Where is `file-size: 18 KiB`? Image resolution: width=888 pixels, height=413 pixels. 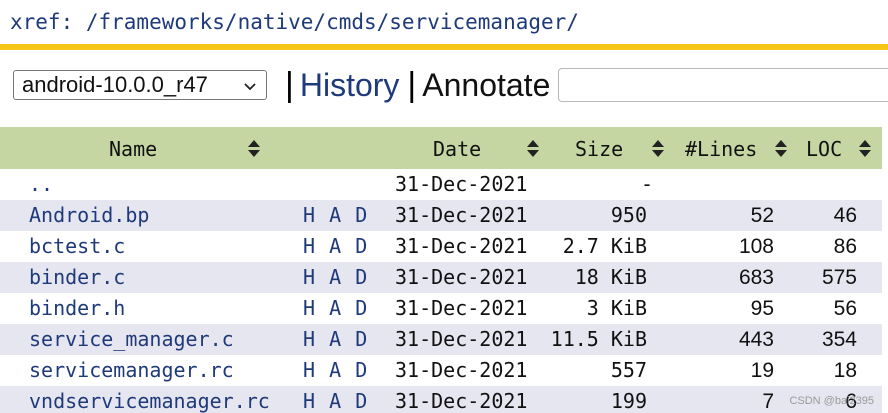 file-size: 18 KiB is located at coordinates (610, 277).